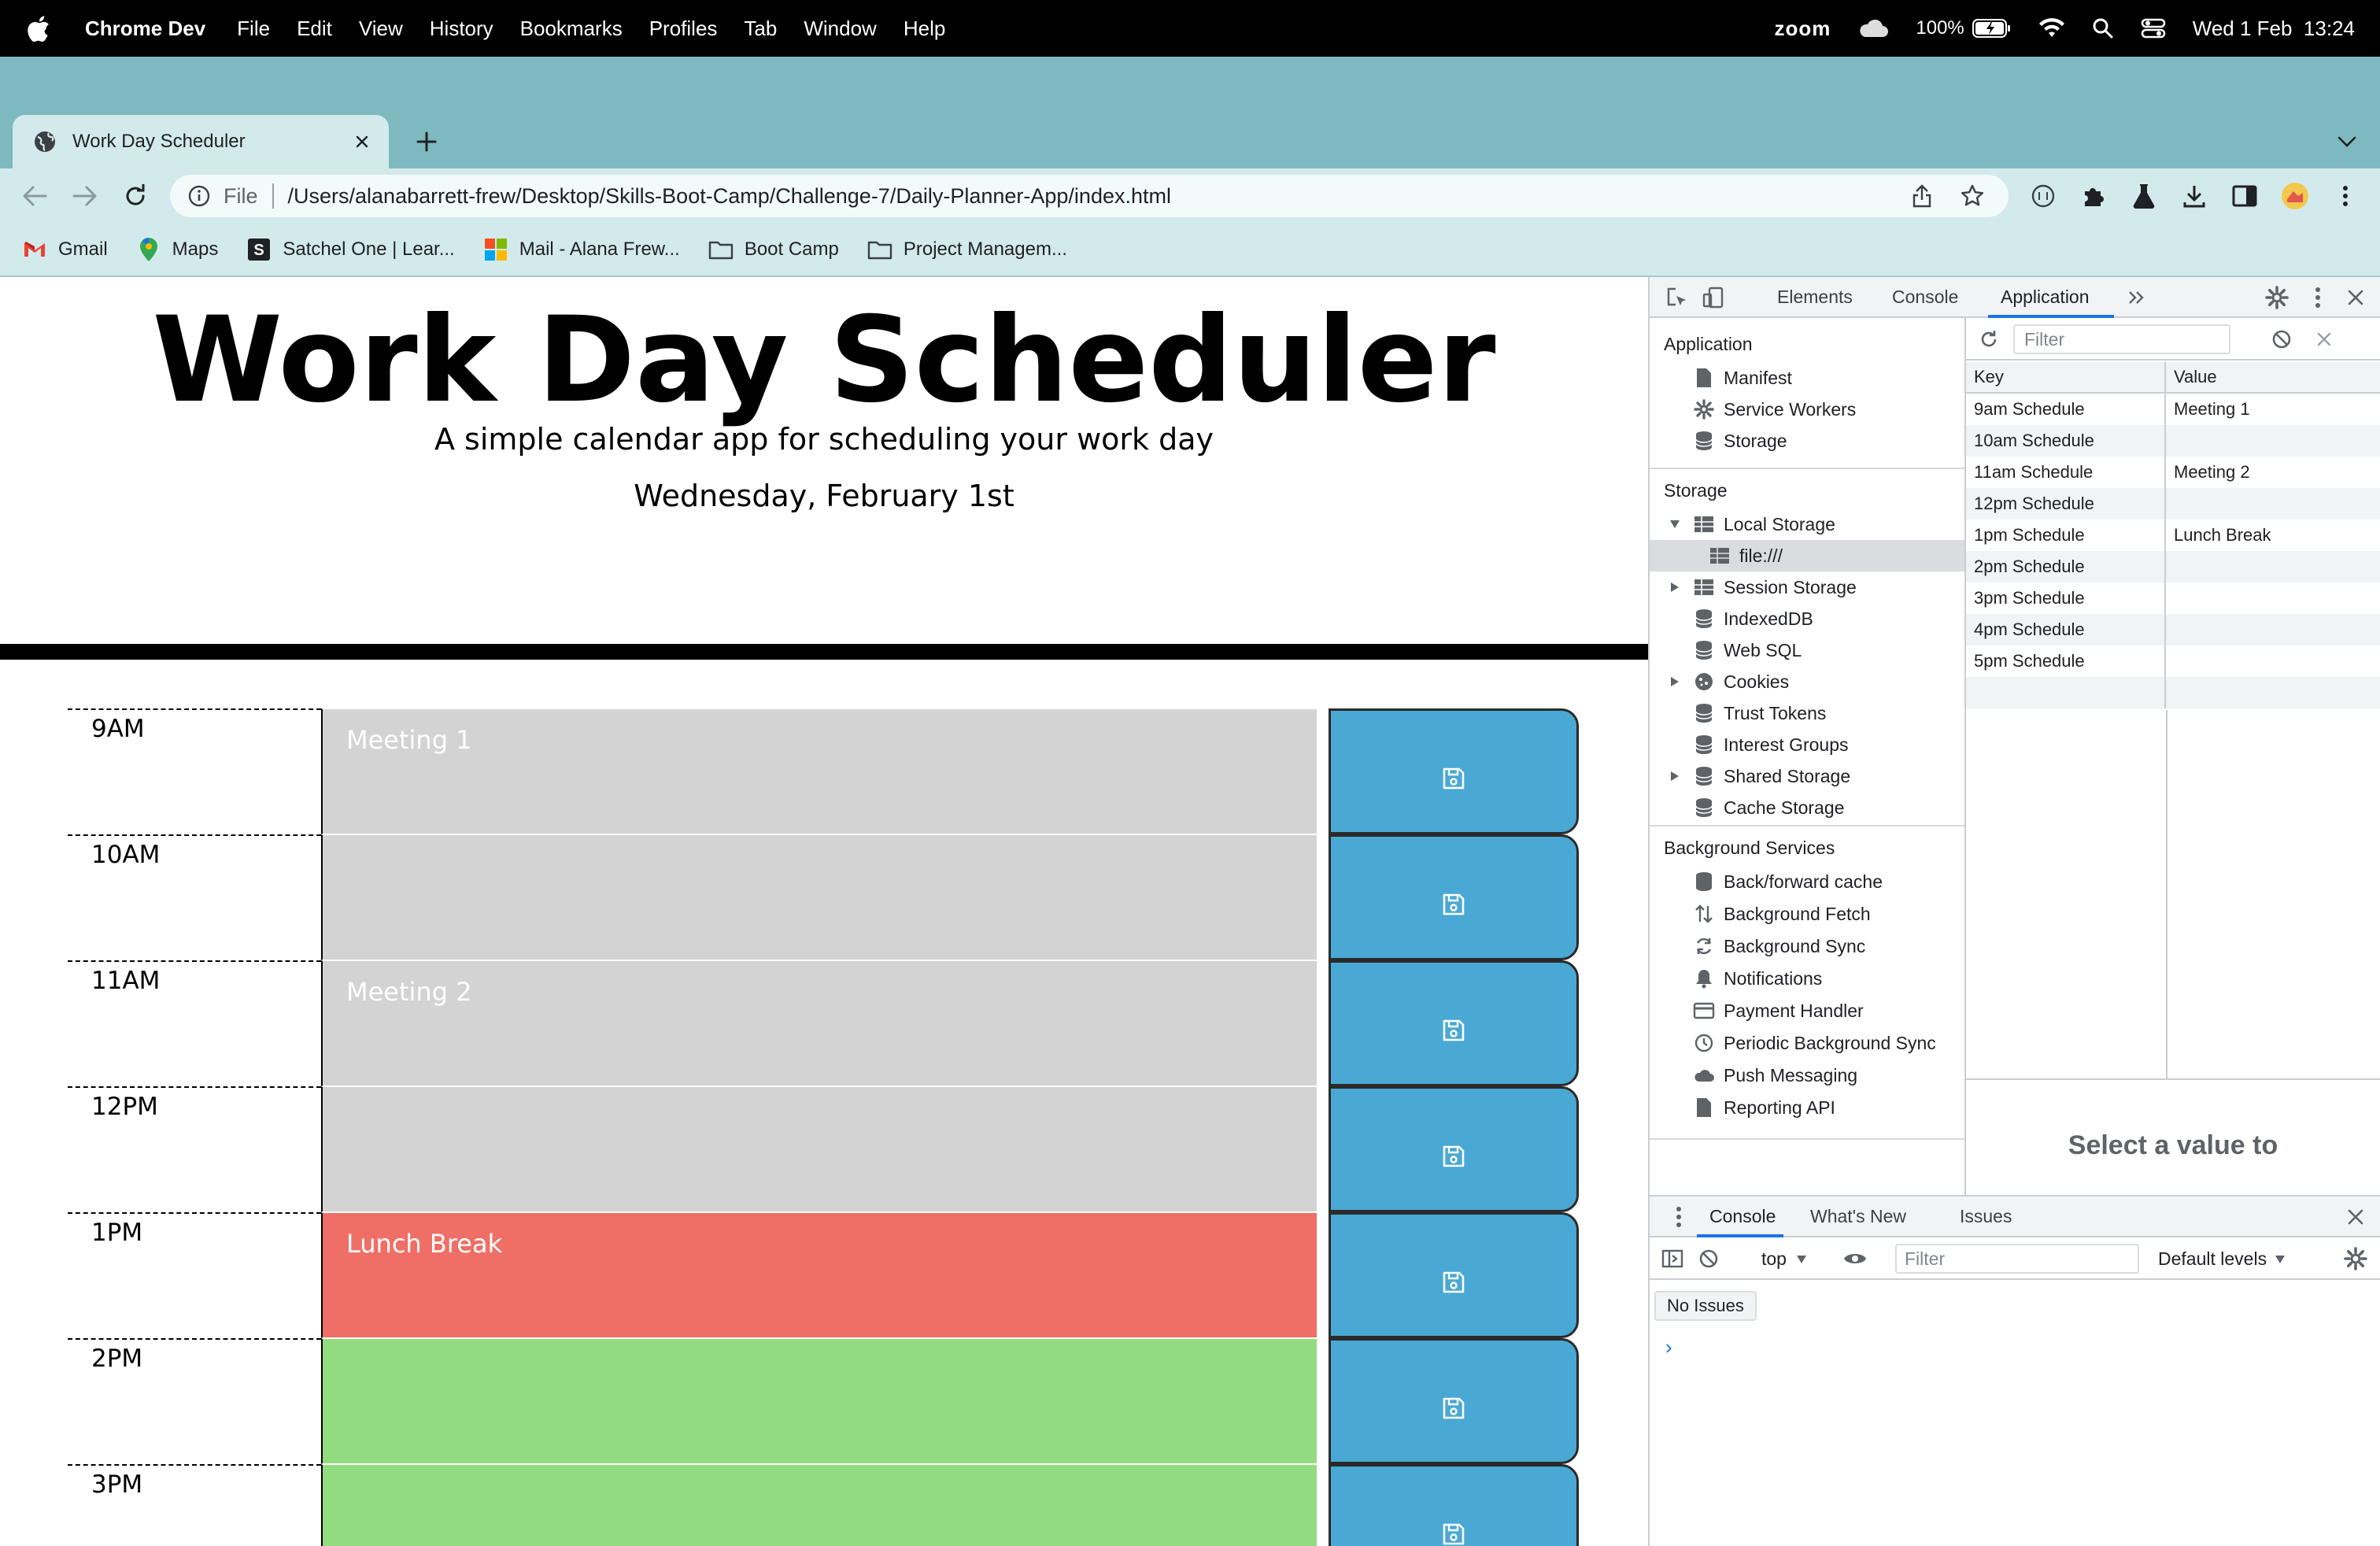 This screenshot has width=2380, height=1546. What do you see at coordinates (1807, 808) in the screenshot?
I see `sidebar-item-storage-entry: Cache Storage` at bounding box center [1807, 808].